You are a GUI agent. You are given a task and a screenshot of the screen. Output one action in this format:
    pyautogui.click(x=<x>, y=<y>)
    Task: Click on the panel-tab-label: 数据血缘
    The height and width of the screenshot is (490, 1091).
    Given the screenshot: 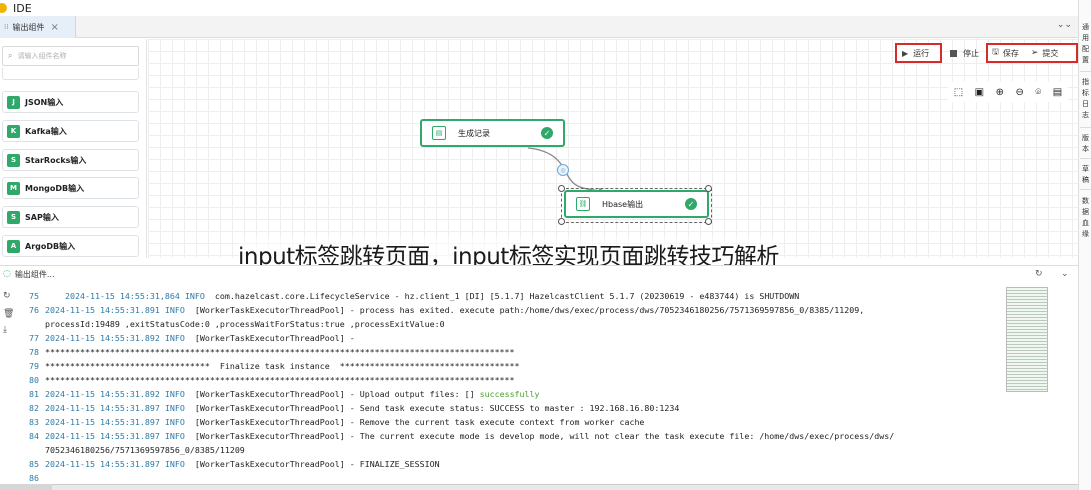 What is the action you would take?
    pyautogui.click(x=1085, y=217)
    